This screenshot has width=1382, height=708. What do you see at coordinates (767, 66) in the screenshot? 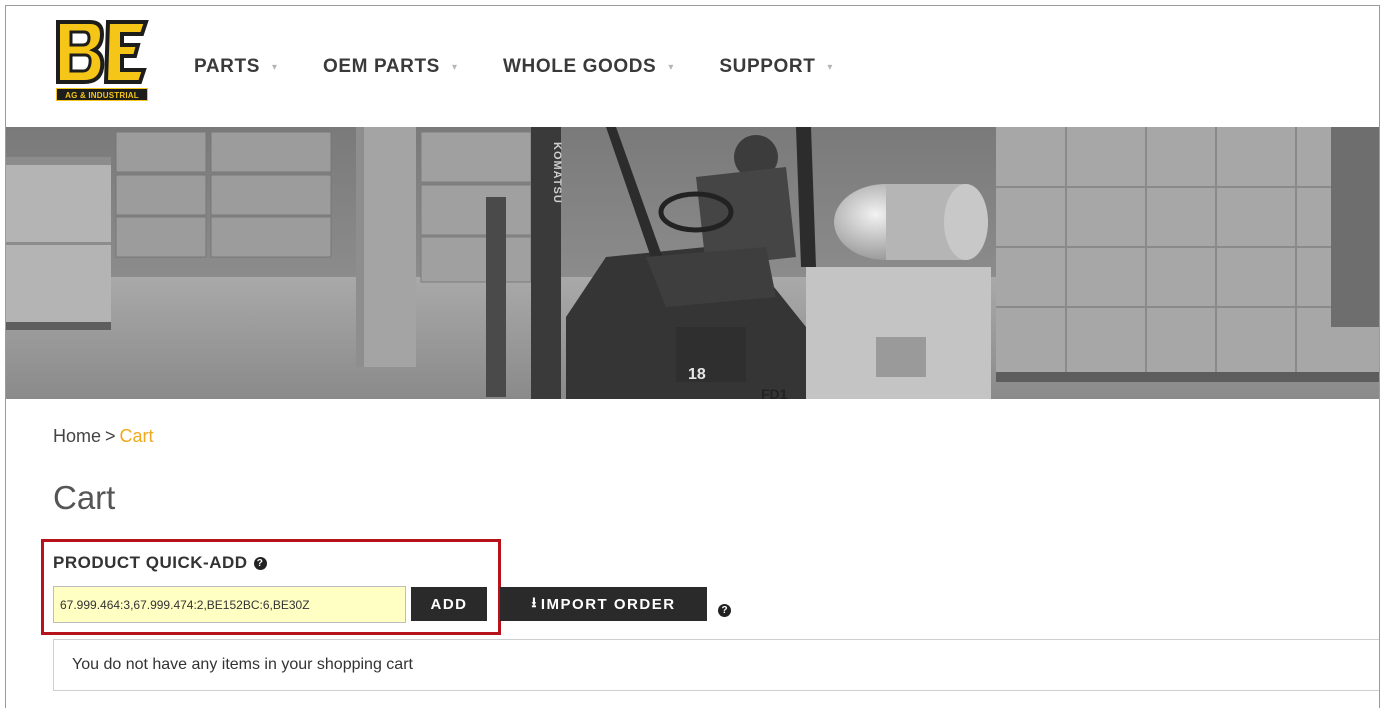
I see `nav-item-label: SUPPORT` at bounding box center [767, 66].